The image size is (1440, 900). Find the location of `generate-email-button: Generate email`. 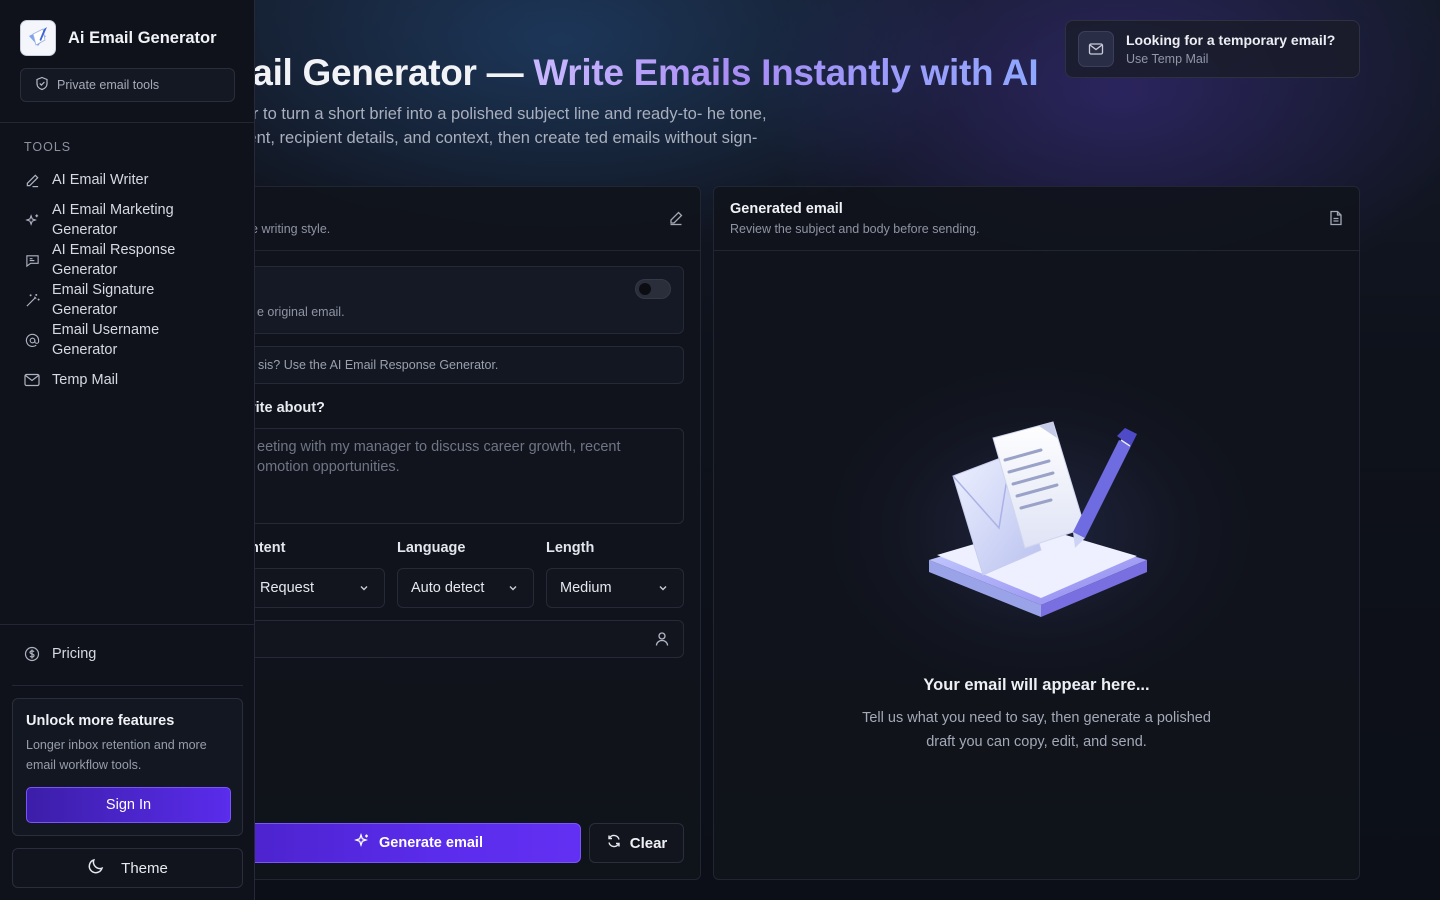

generate-email-button: Generate email is located at coordinates (398, 843).